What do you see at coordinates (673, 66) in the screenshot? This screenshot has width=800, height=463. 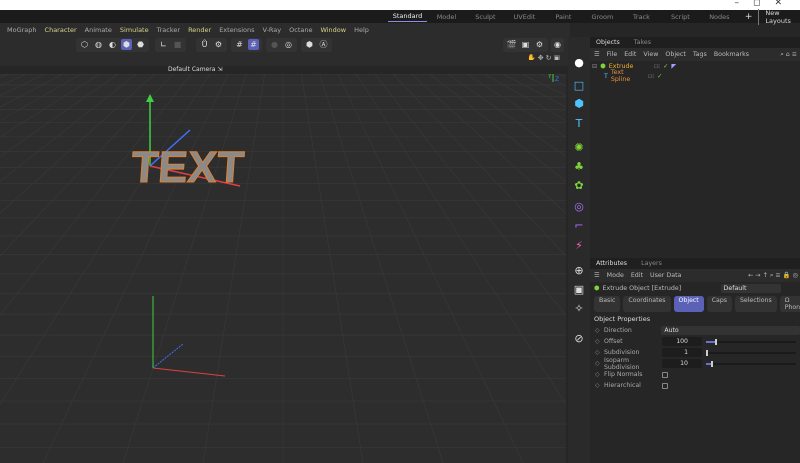 I see `tag-icon: ◤` at bounding box center [673, 66].